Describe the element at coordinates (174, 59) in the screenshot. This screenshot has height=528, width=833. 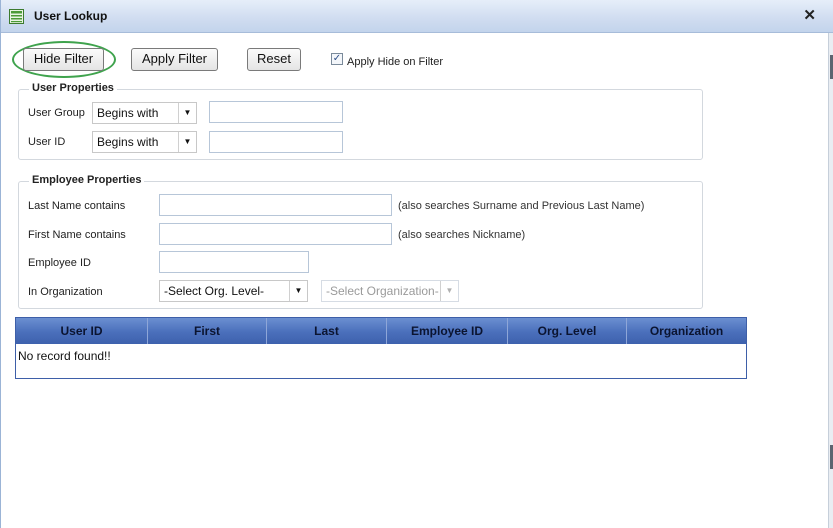
I see `apply-filter-button: Apply Filter` at that location.